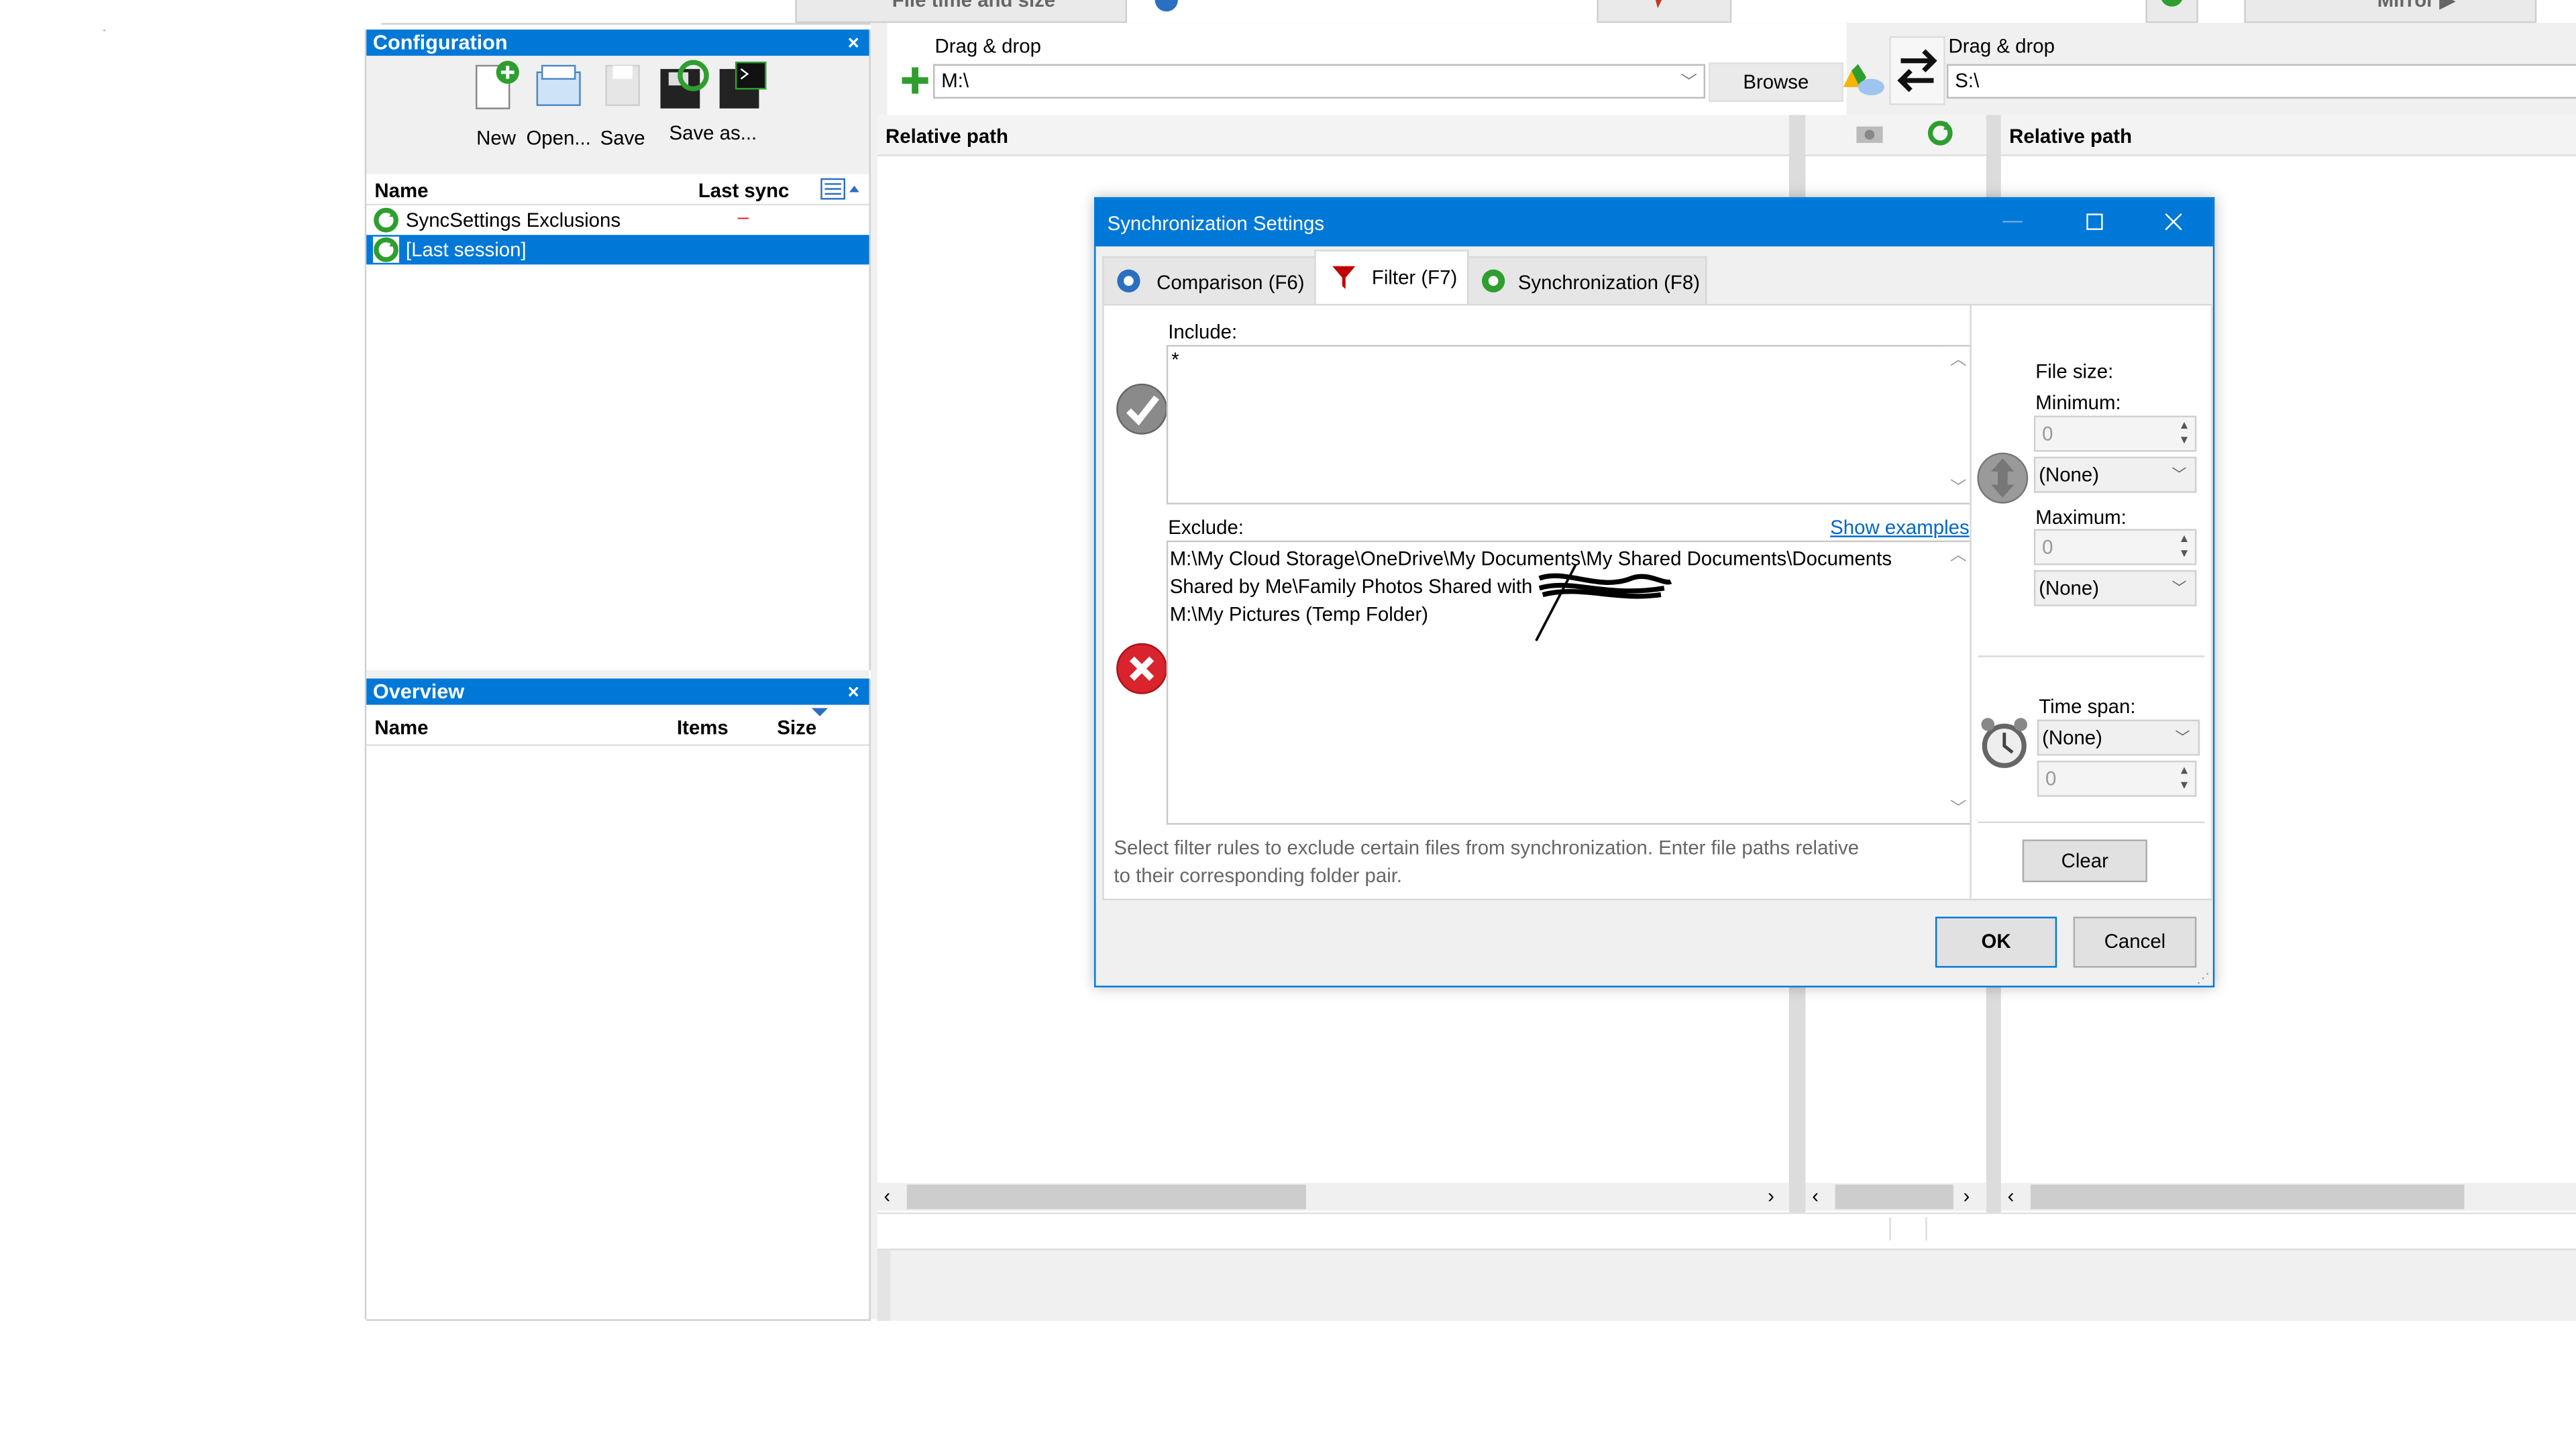 Image resolution: width=2576 pixels, height=1449 pixels. What do you see at coordinates (2003, 478) in the screenshot?
I see `file-size-arrows-icon` at bounding box center [2003, 478].